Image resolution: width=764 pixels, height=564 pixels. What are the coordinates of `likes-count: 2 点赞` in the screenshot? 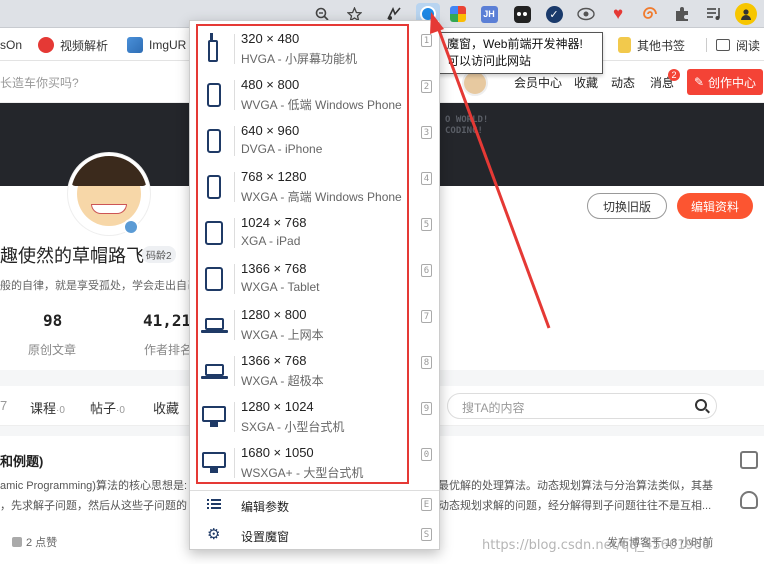 It's located at (34, 542).